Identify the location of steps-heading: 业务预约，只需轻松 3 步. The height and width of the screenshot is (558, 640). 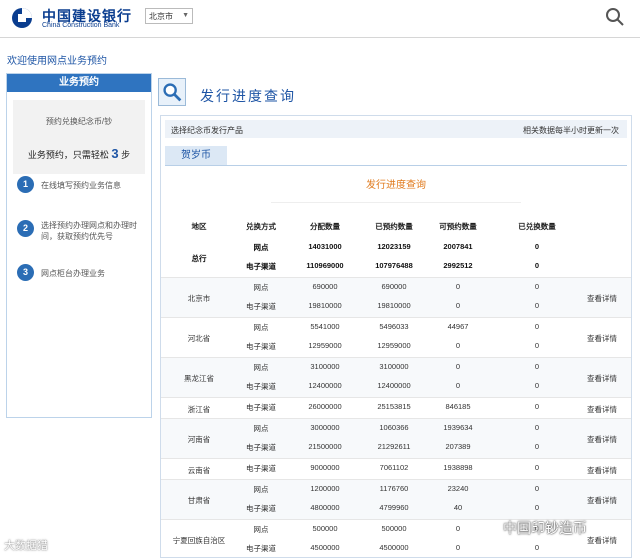
(79, 153).